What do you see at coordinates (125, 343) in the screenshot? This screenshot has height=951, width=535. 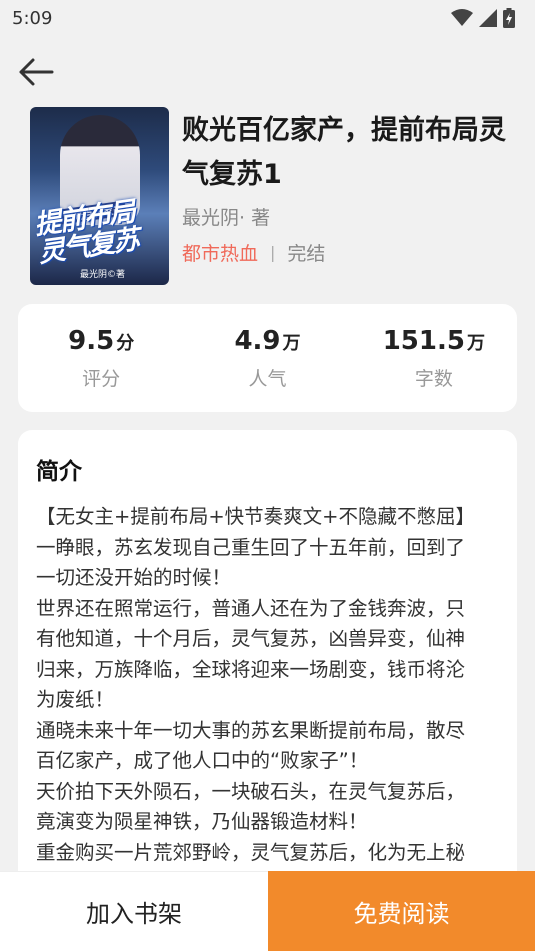 I see `stat-unit: 分` at bounding box center [125, 343].